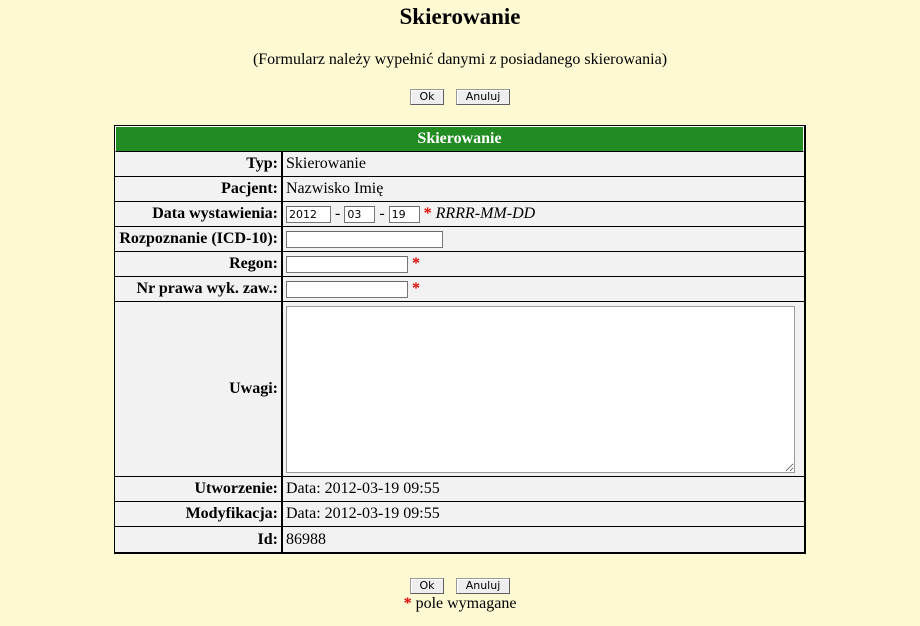  Describe the element at coordinates (543, 489) in the screenshot. I see `created-value: Data: 2012-03-19 09:55` at that location.